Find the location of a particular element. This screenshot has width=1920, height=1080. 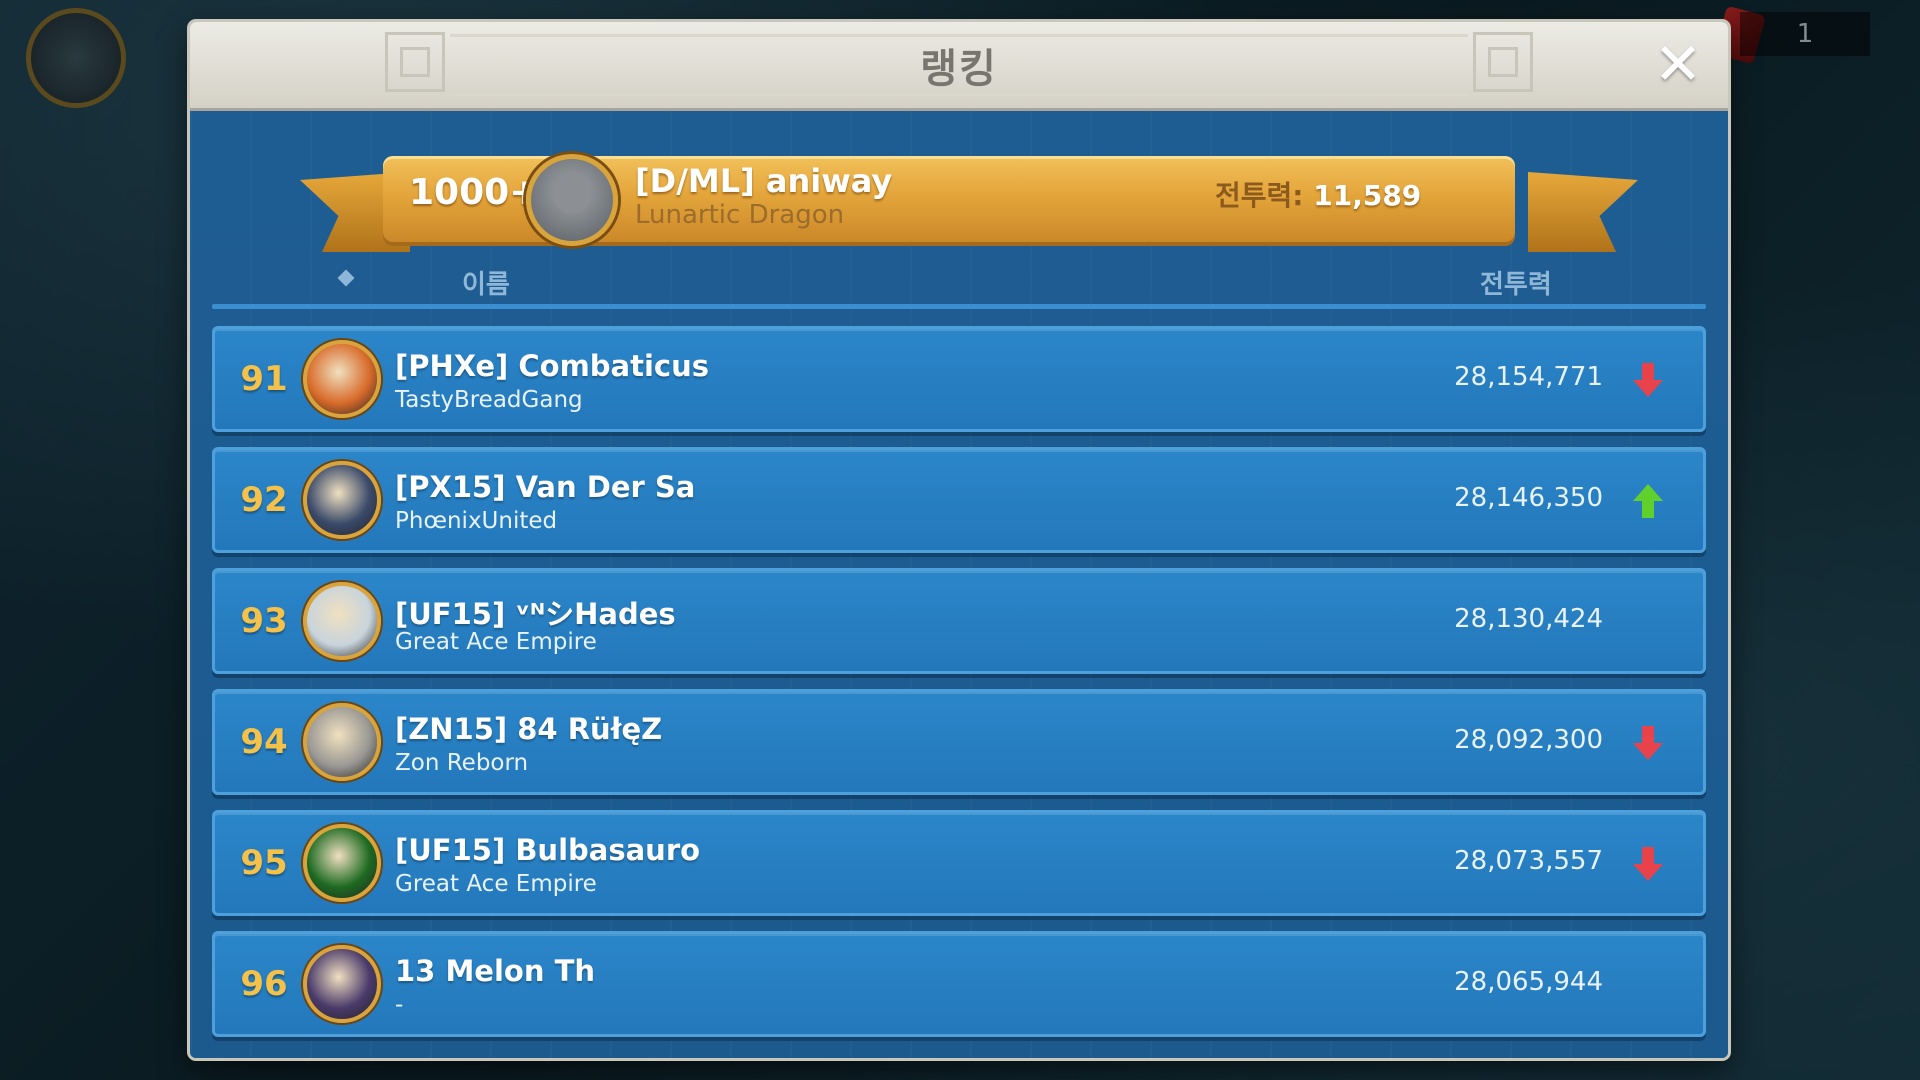

alliance-name: - is located at coordinates (399, 1005).